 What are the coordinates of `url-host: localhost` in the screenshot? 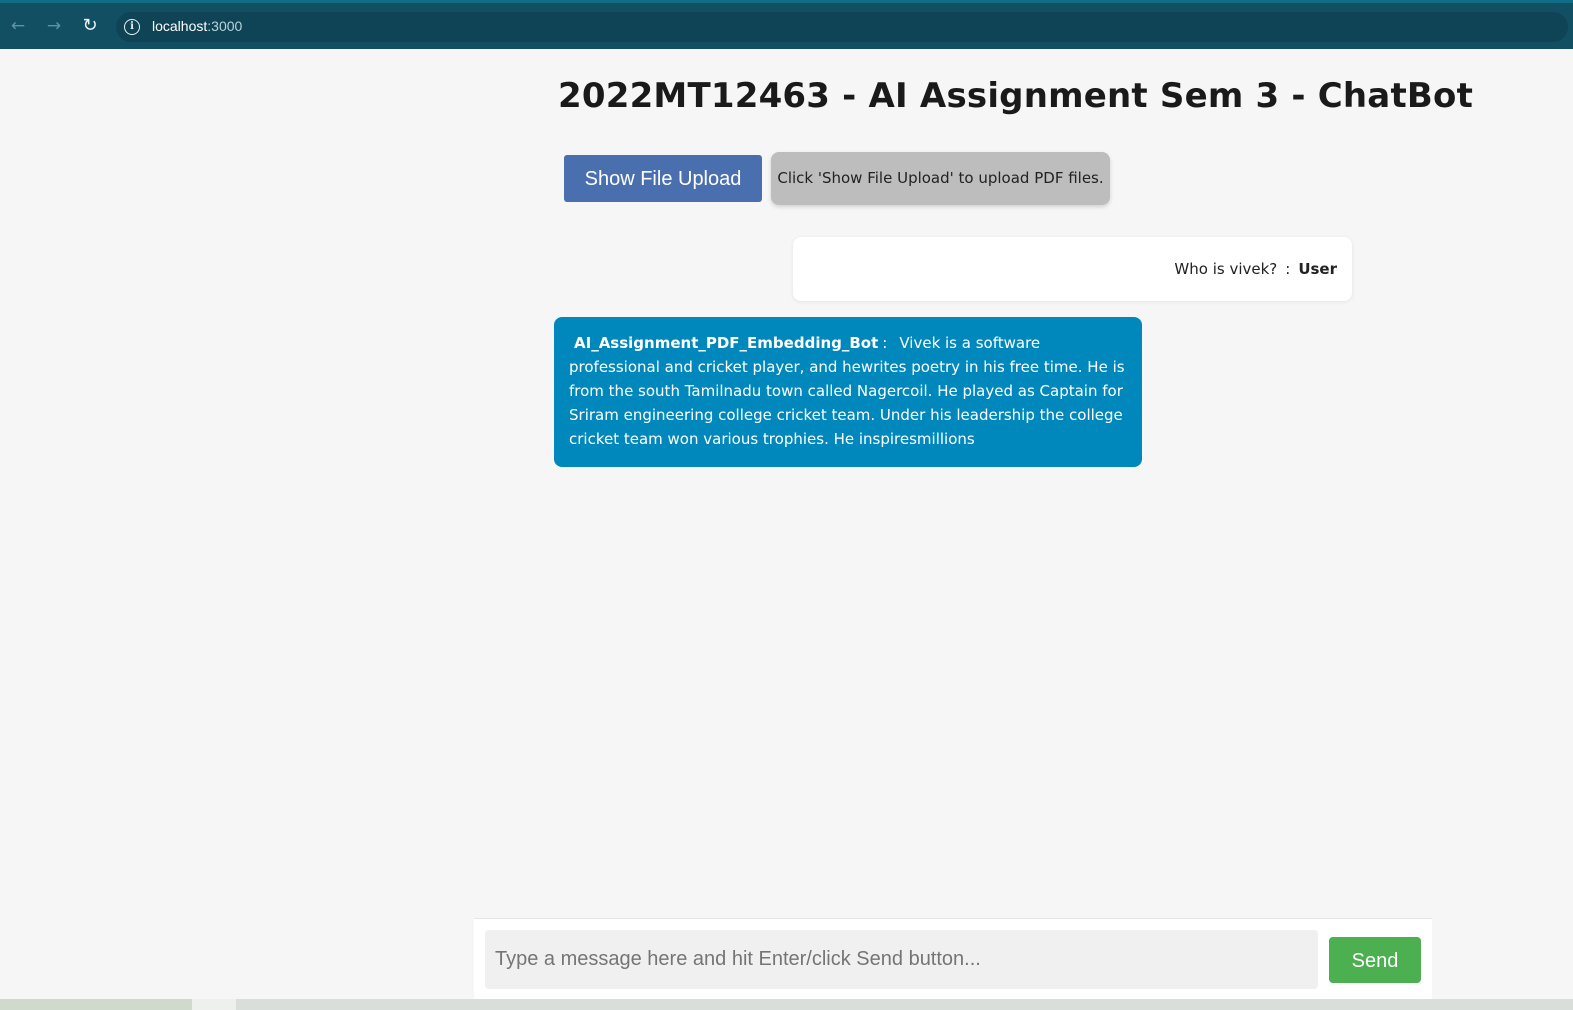 It's located at (180, 26).